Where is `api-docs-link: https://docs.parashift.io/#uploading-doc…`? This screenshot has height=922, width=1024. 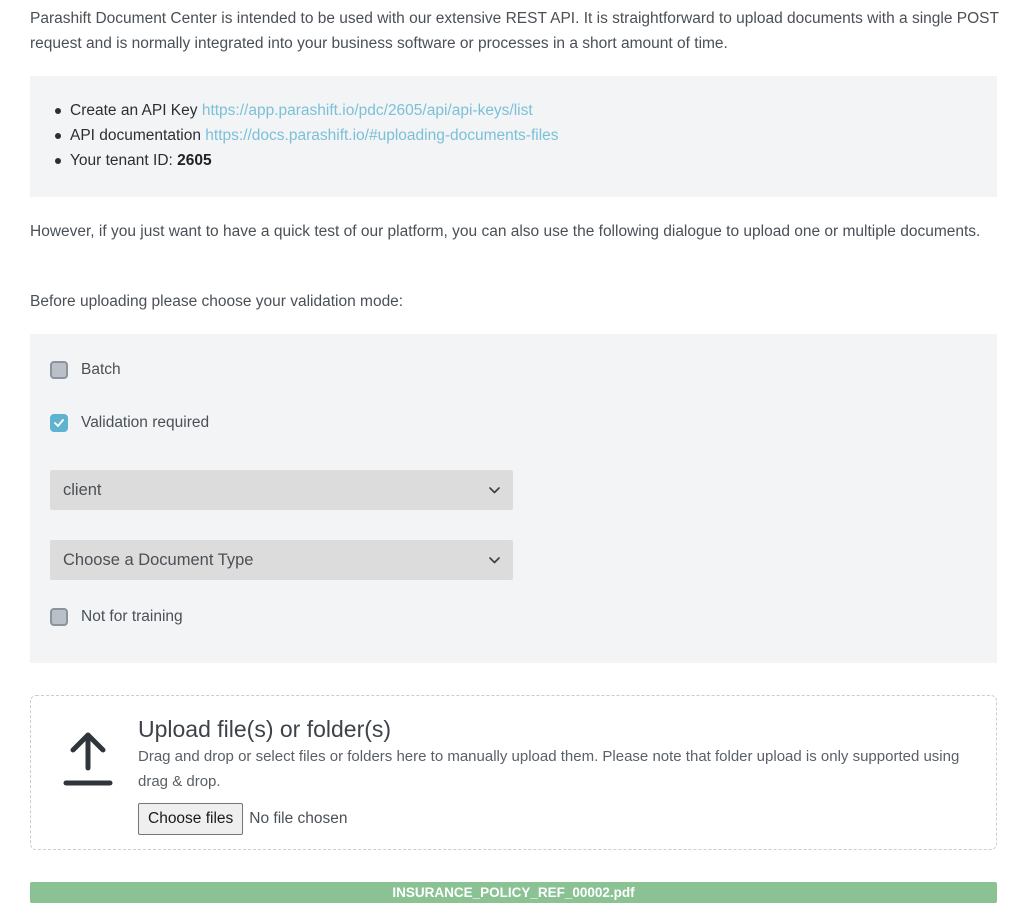 api-docs-link: https://docs.parashift.io/#uploading-doc… is located at coordinates (381, 135).